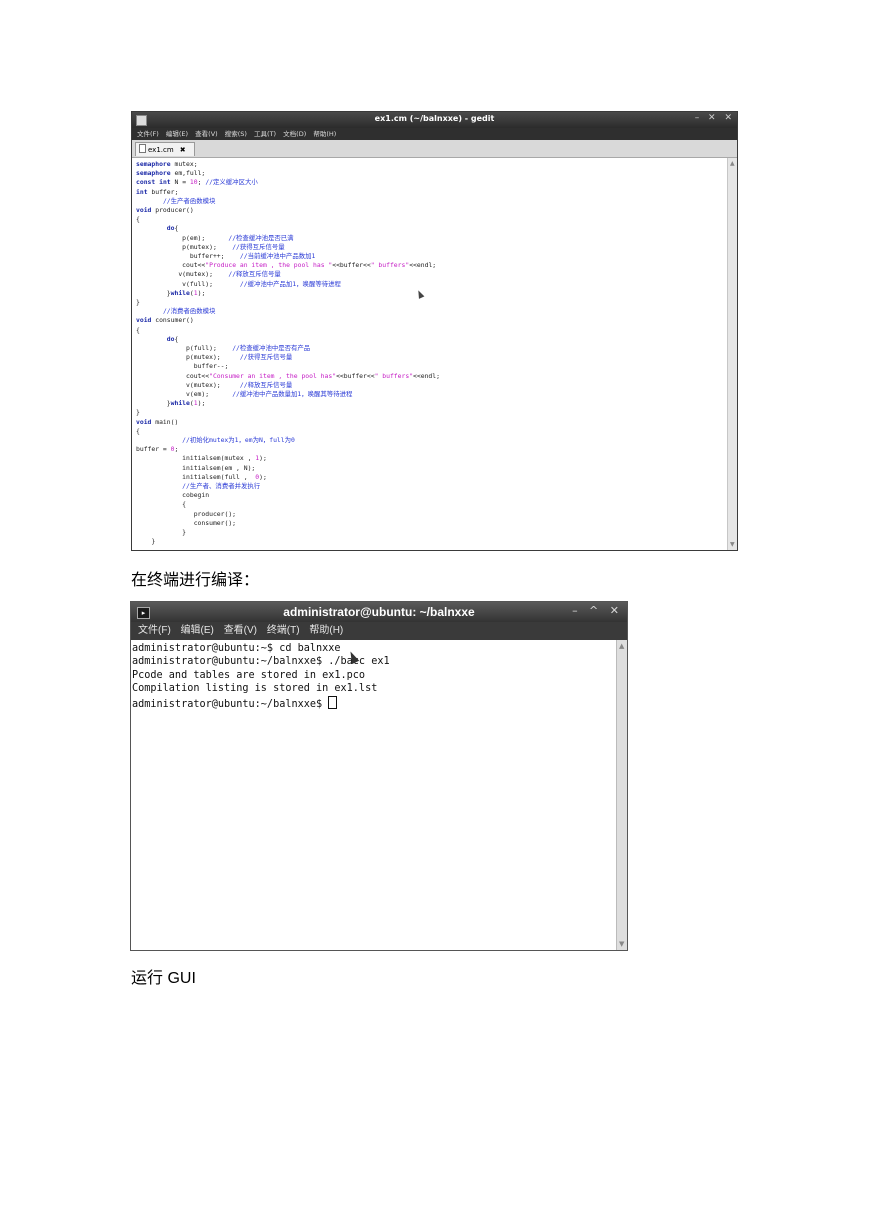 This screenshot has width=869, height=1228. What do you see at coordinates (236, 134) in the screenshot?
I see `menu-search: 搜索(S)` at bounding box center [236, 134].